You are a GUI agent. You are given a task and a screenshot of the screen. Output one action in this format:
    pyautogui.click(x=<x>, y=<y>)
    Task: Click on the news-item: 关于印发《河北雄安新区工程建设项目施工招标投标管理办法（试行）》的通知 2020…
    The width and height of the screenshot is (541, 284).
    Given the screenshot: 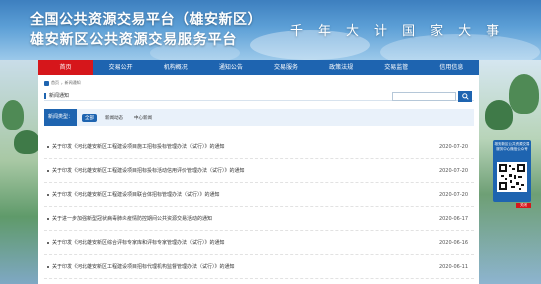 What is the action you would take?
    pyautogui.click(x=259, y=147)
    